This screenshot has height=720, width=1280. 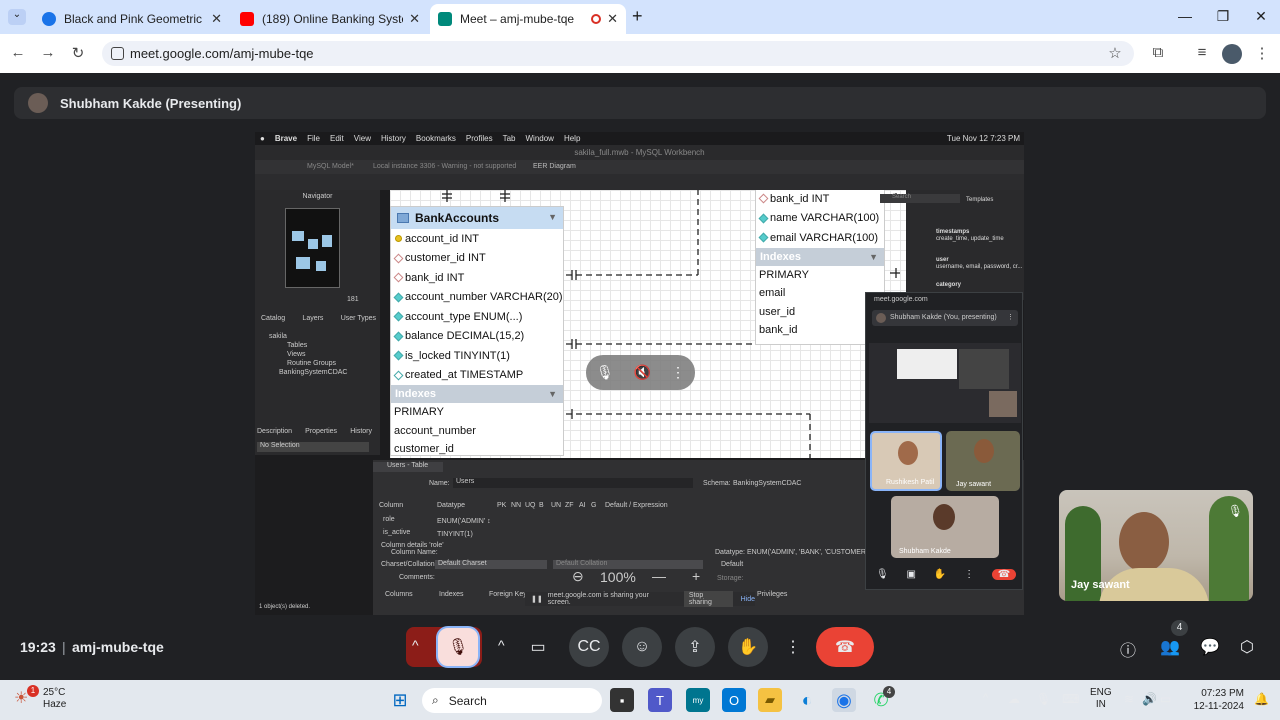 What do you see at coordinates (330, 19) in the screenshot?
I see `tab-youtube: (189) Online Banking System Pr ✕` at bounding box center [330, 19].